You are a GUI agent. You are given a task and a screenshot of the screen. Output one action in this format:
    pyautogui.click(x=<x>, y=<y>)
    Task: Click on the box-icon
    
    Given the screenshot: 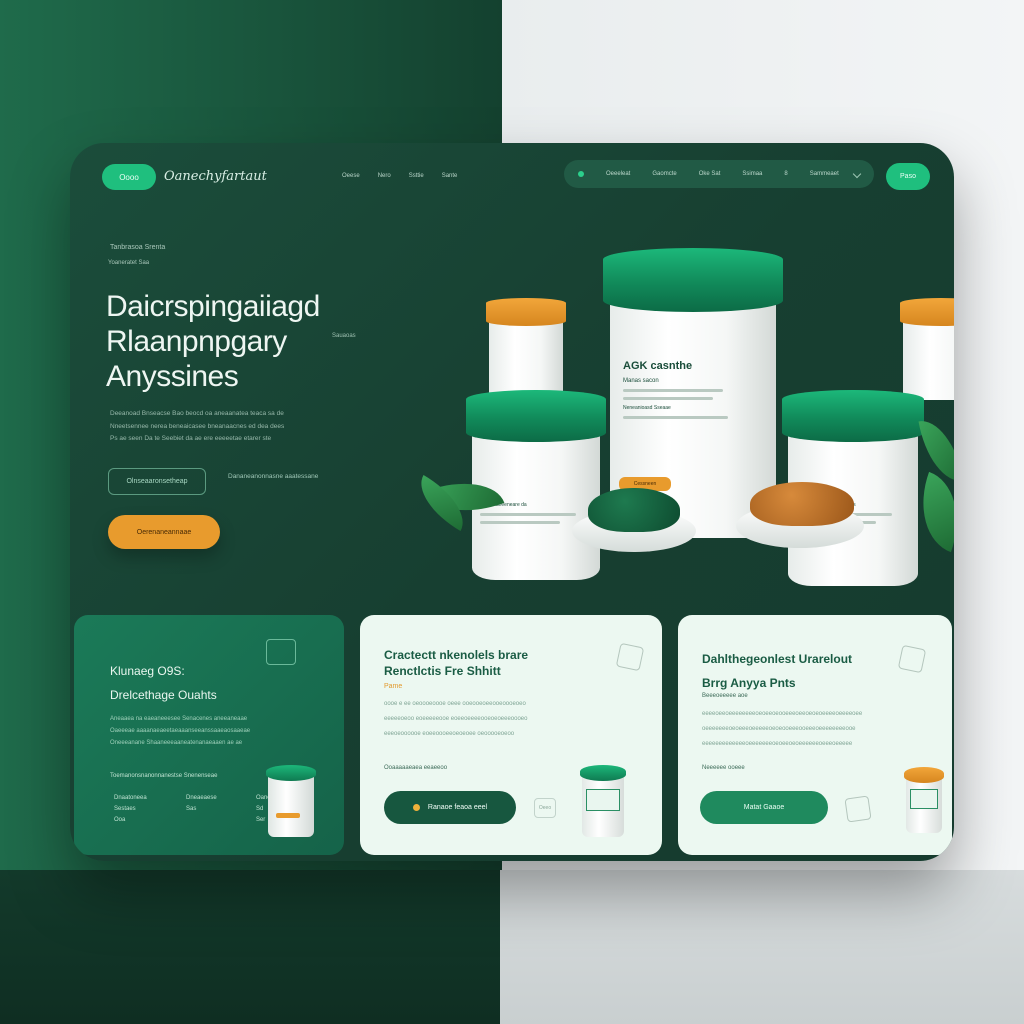 What is the action you would take?
    pyautogui.click(x=912, y=659)
    